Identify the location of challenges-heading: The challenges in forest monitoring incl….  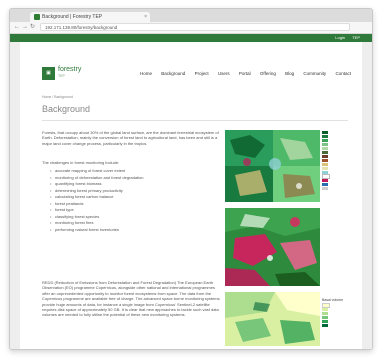
(81, 162).